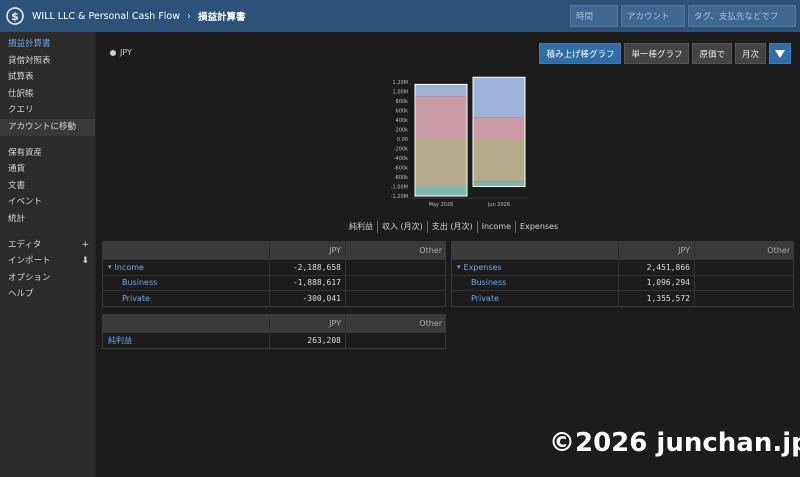  Describe the element at coordinates (47, 169) in the screenshot. I see `sidebar-item-currencies: 通貨` at that location.